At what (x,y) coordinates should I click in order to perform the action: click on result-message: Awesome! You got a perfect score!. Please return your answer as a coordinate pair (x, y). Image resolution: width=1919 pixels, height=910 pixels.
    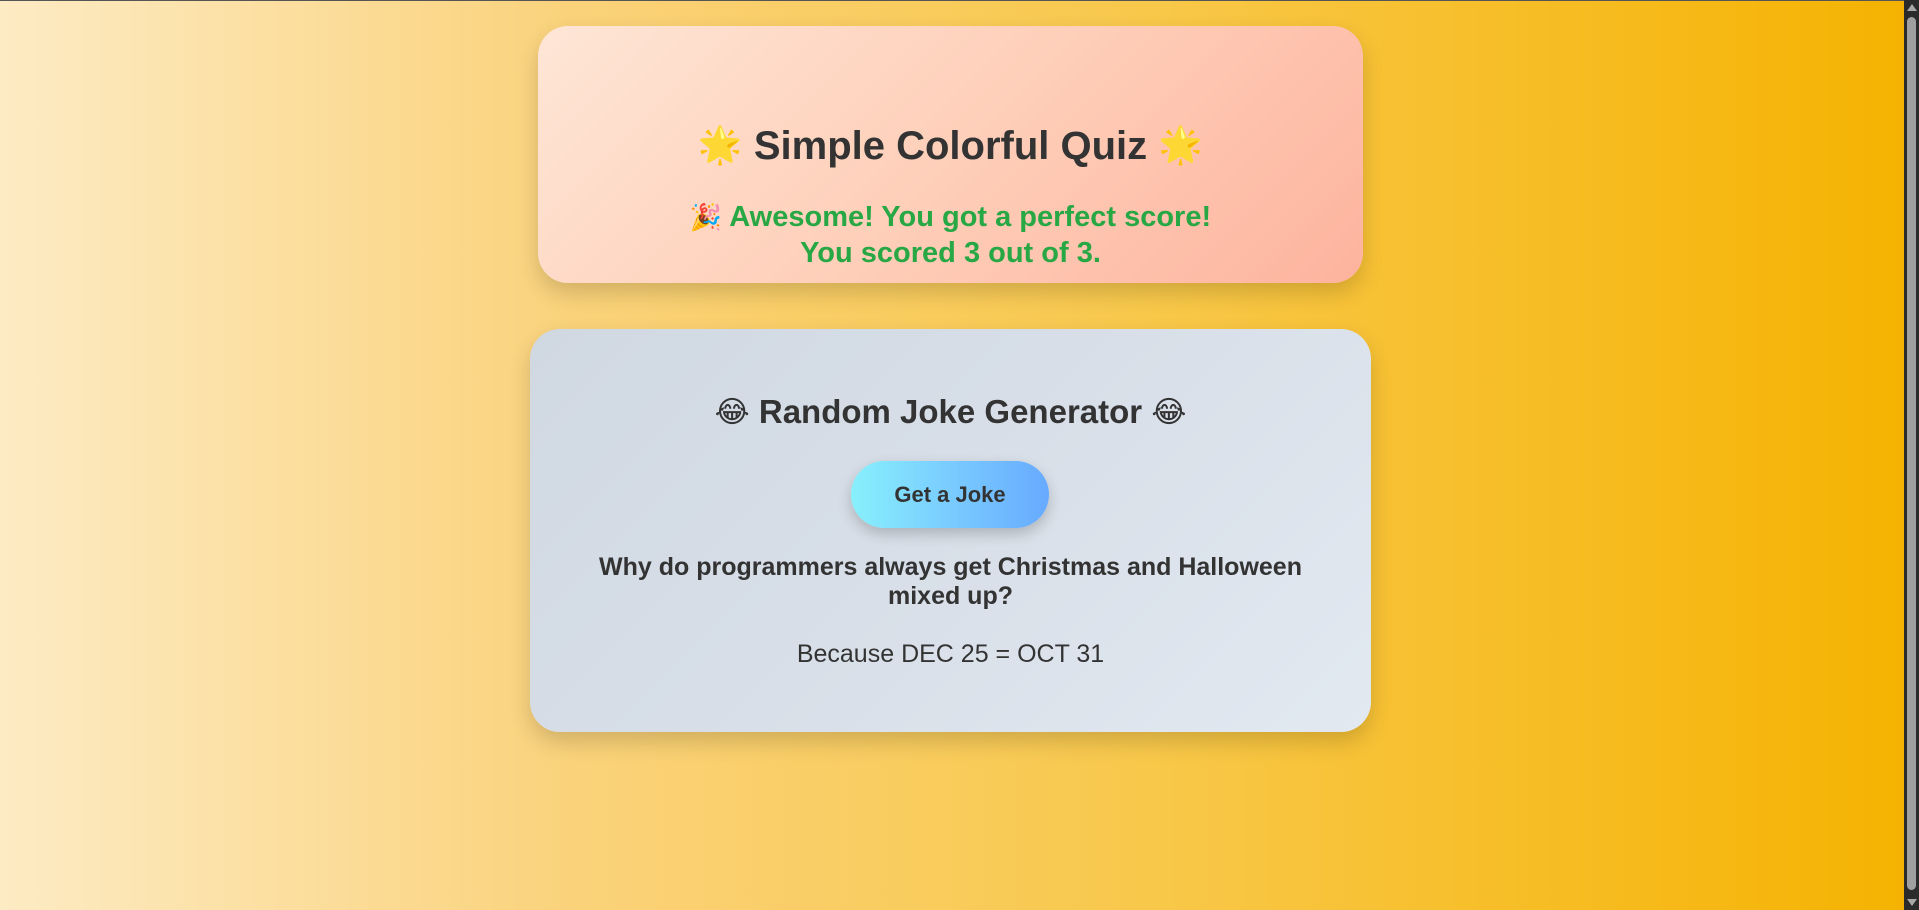
    Looking at the image, I should click on (970, 217).